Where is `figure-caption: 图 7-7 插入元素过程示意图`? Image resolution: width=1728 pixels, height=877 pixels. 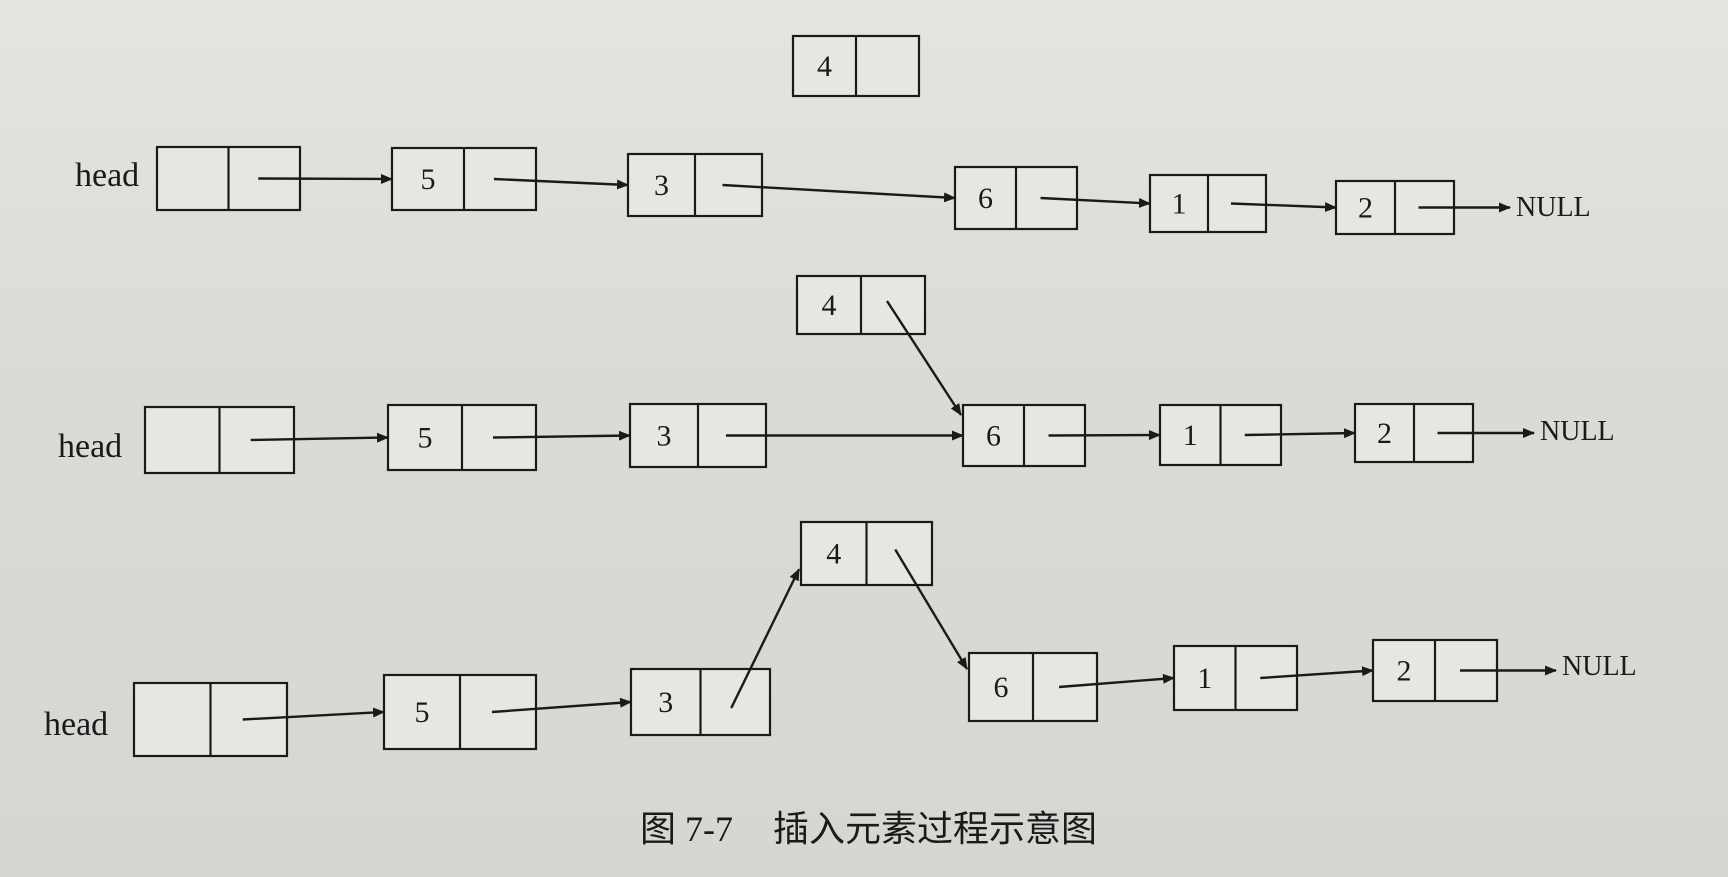
figure-caption: 图 7-7 插入元素过程示意图 is located at coordinates (868, 826).